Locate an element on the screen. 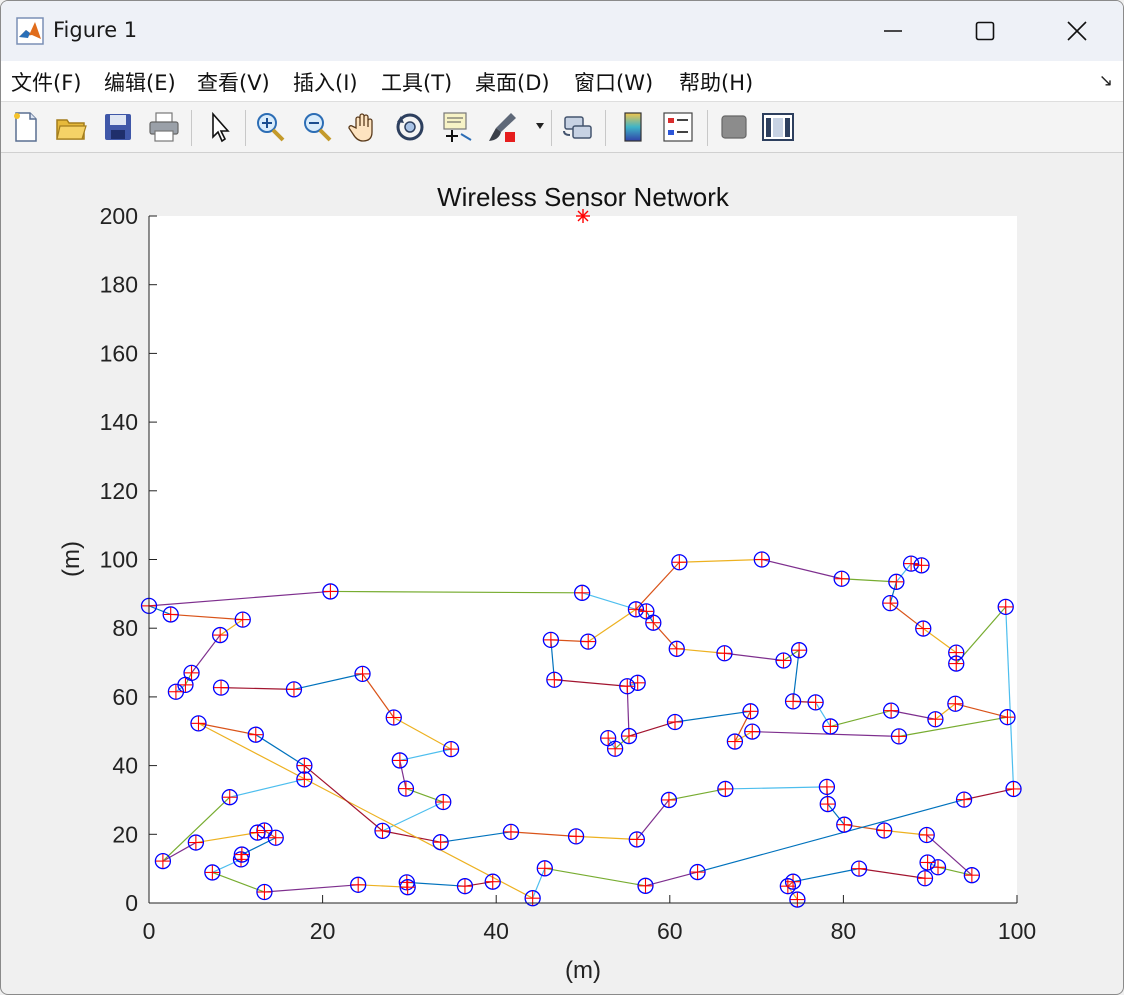  maximize-button is located at coordinates (985, 31).